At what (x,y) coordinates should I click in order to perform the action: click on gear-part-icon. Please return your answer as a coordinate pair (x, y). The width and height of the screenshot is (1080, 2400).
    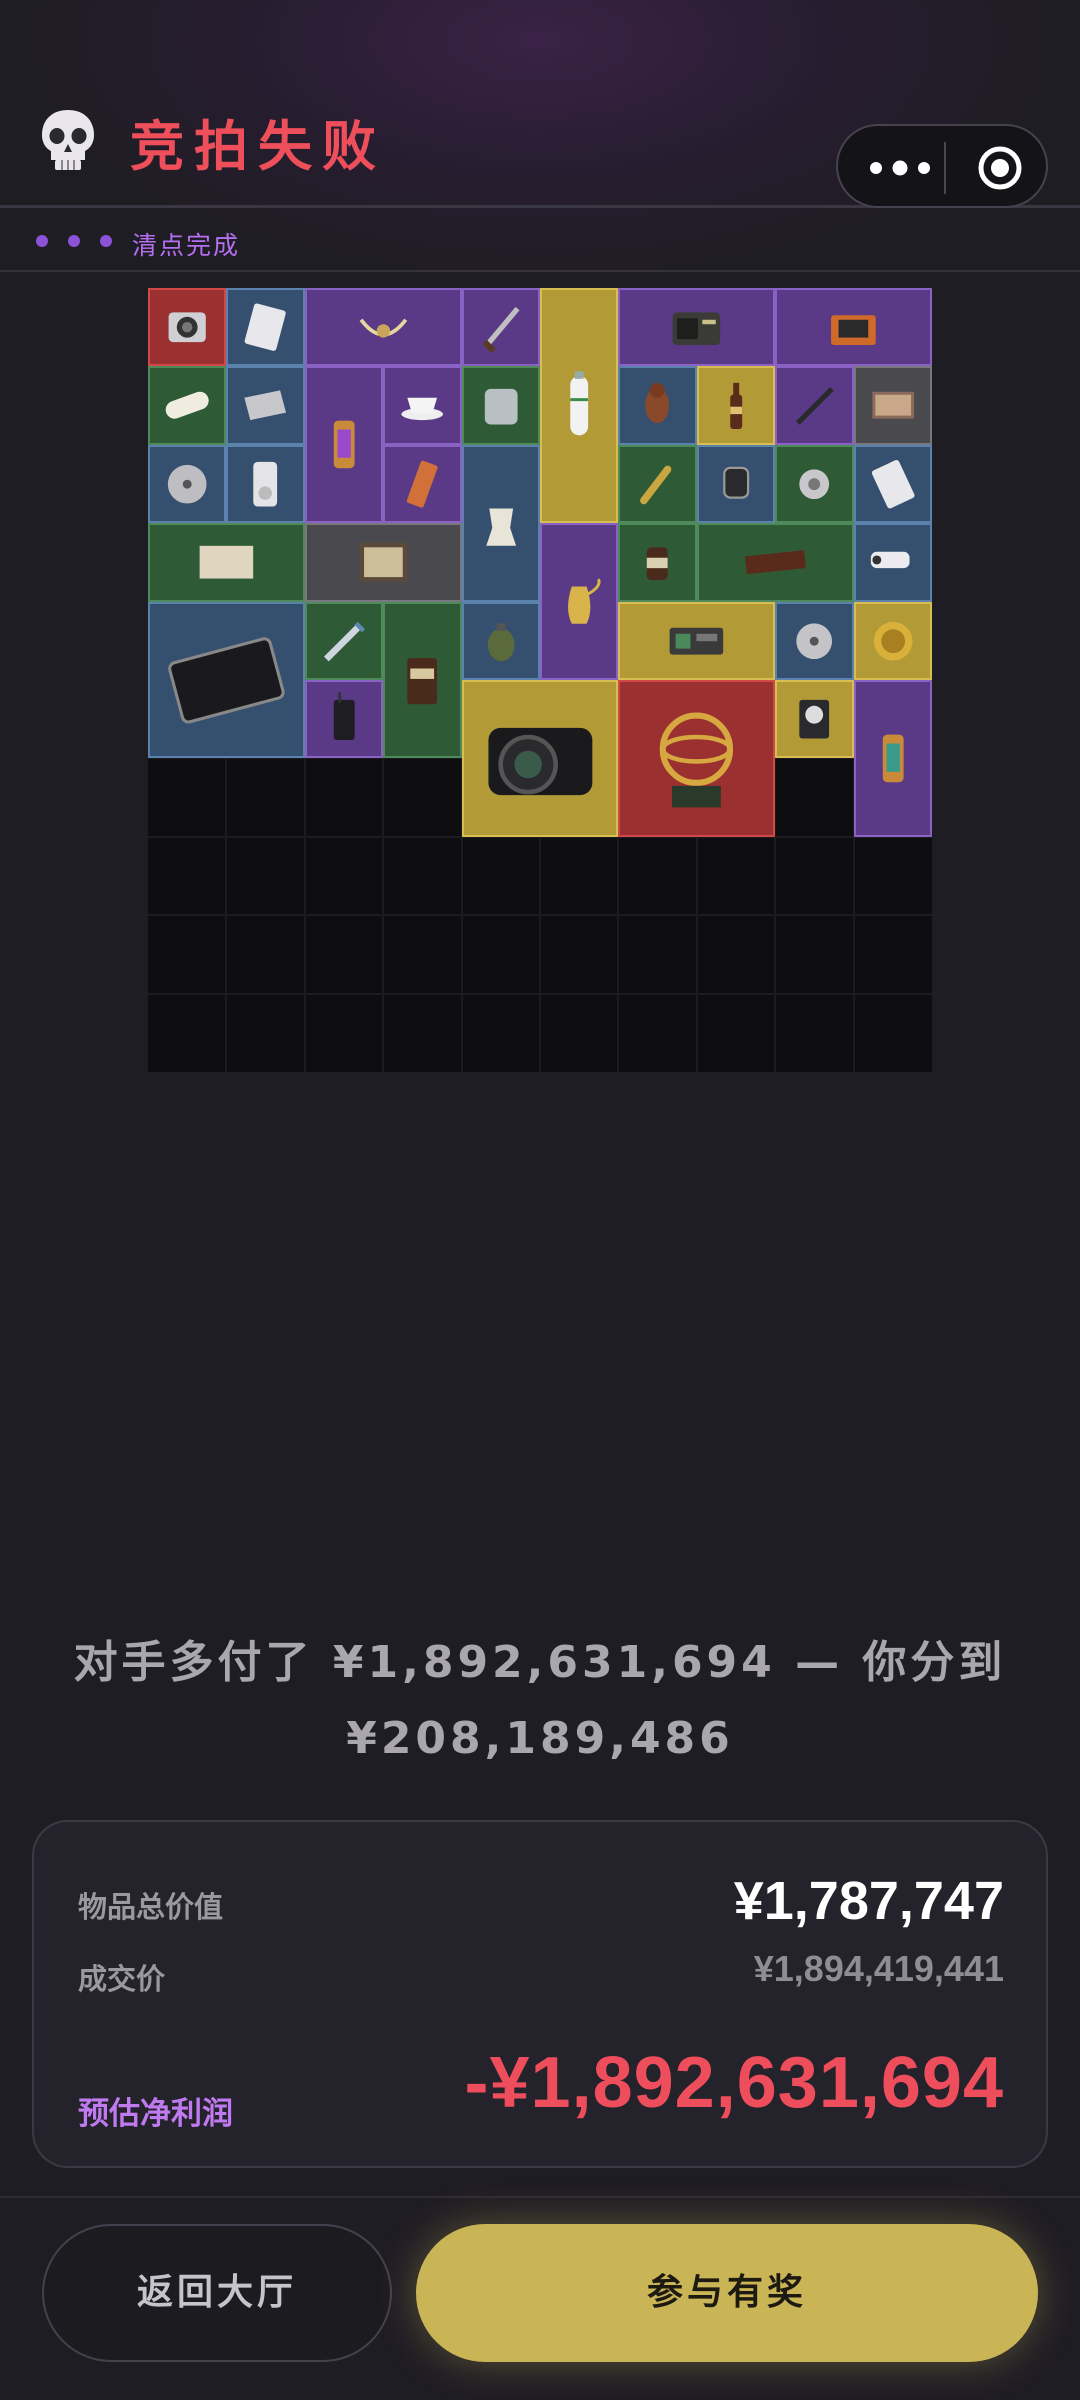
    Looking at the image, I should click on (814, 484).